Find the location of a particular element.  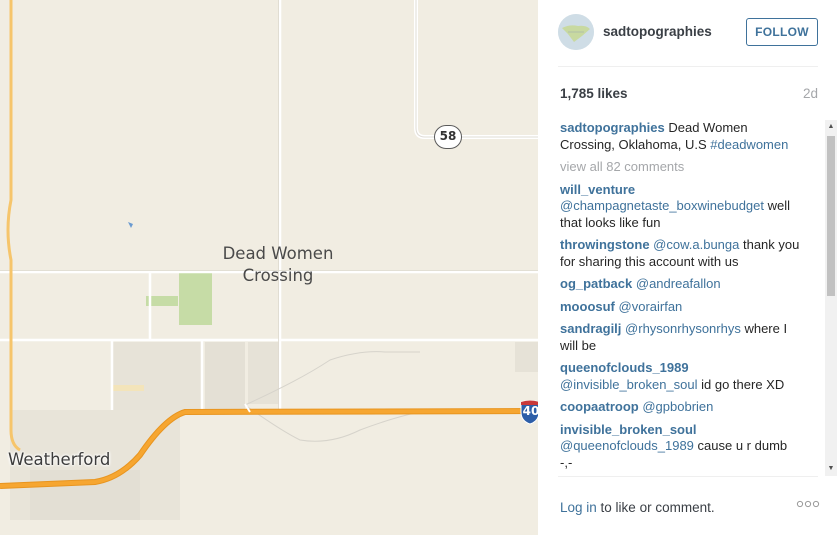

follow-button: FOLLOW is located at coordinates (782, 32).